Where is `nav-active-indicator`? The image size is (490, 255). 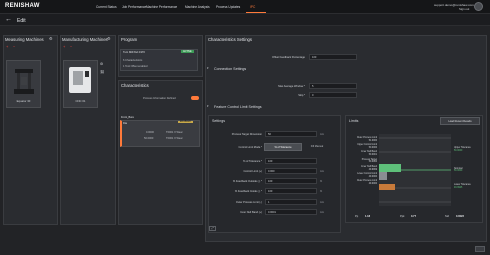
nav-active-indicator is located at coordinates (256, 12).